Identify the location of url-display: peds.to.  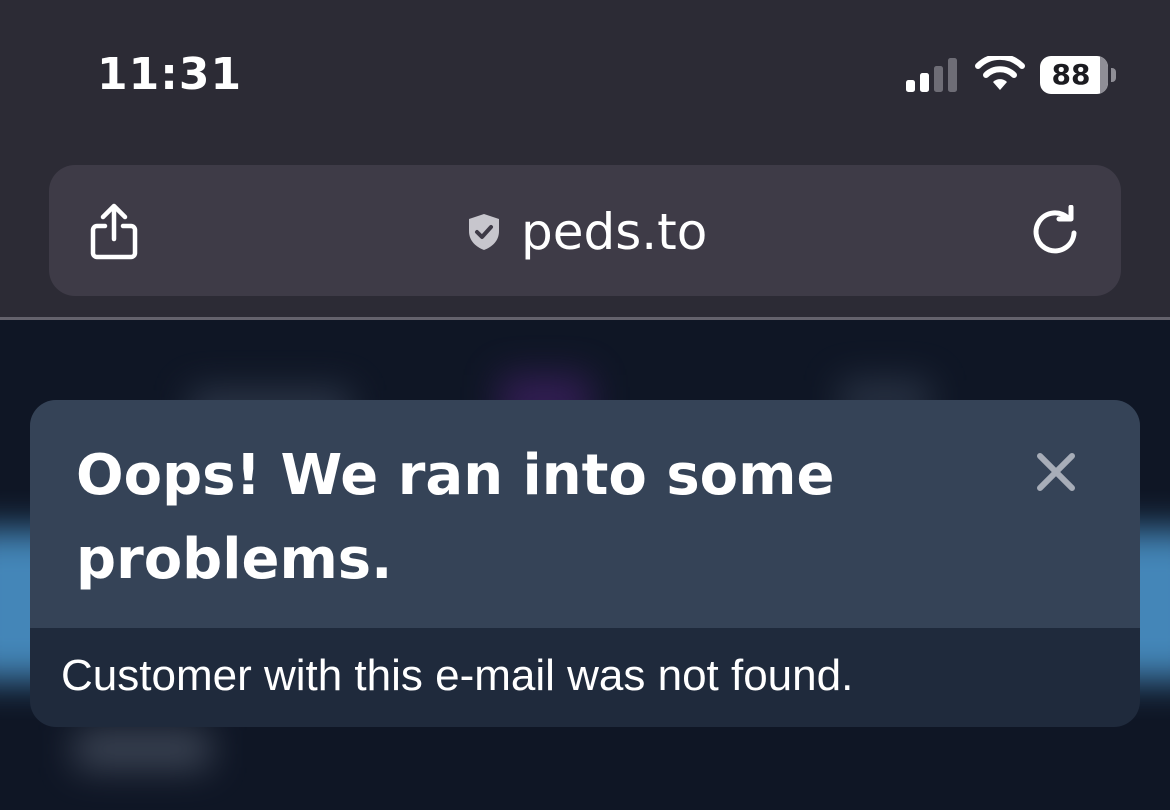
(587, 232).